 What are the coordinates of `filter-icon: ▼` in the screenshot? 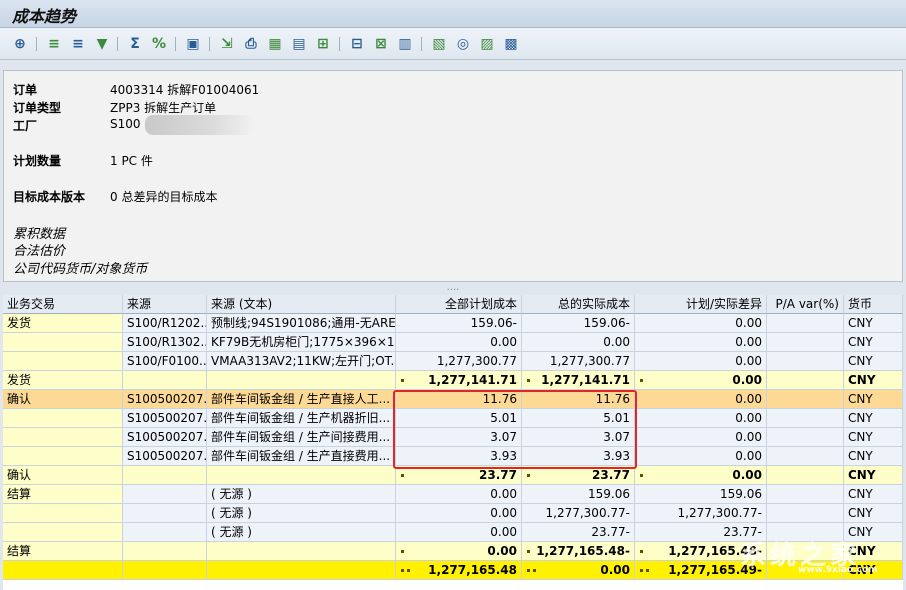 It's located at (102, 44).